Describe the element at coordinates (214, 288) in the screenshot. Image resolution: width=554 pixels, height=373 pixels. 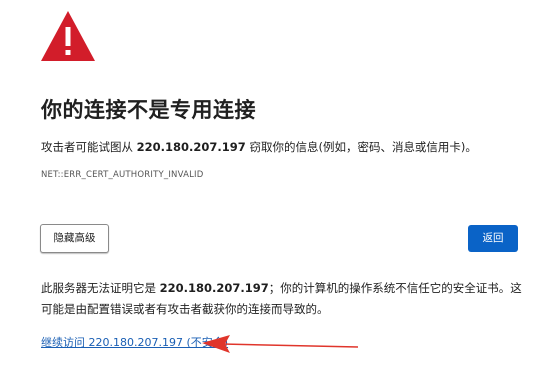
I see `details-host: 220.180.207.197` at that location.